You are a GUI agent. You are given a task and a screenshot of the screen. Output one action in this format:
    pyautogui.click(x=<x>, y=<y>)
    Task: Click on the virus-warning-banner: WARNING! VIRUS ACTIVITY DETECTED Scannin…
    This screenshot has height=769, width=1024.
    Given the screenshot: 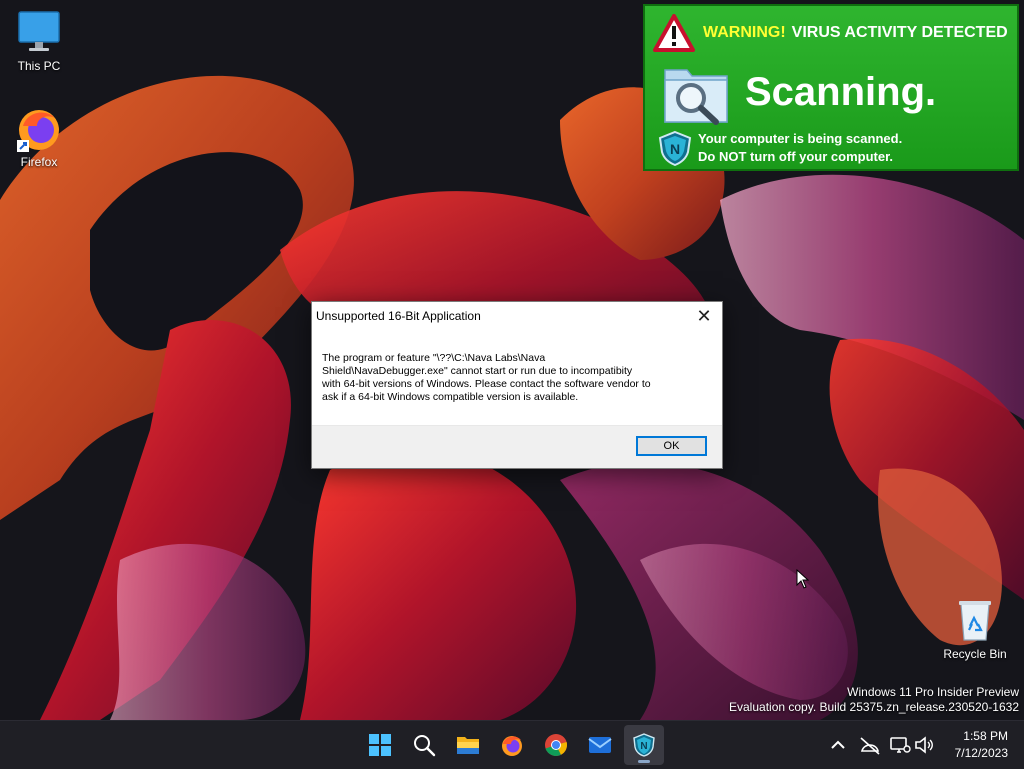 What is the action you would take?
    pyautogui.click(x=831, y=87)
    